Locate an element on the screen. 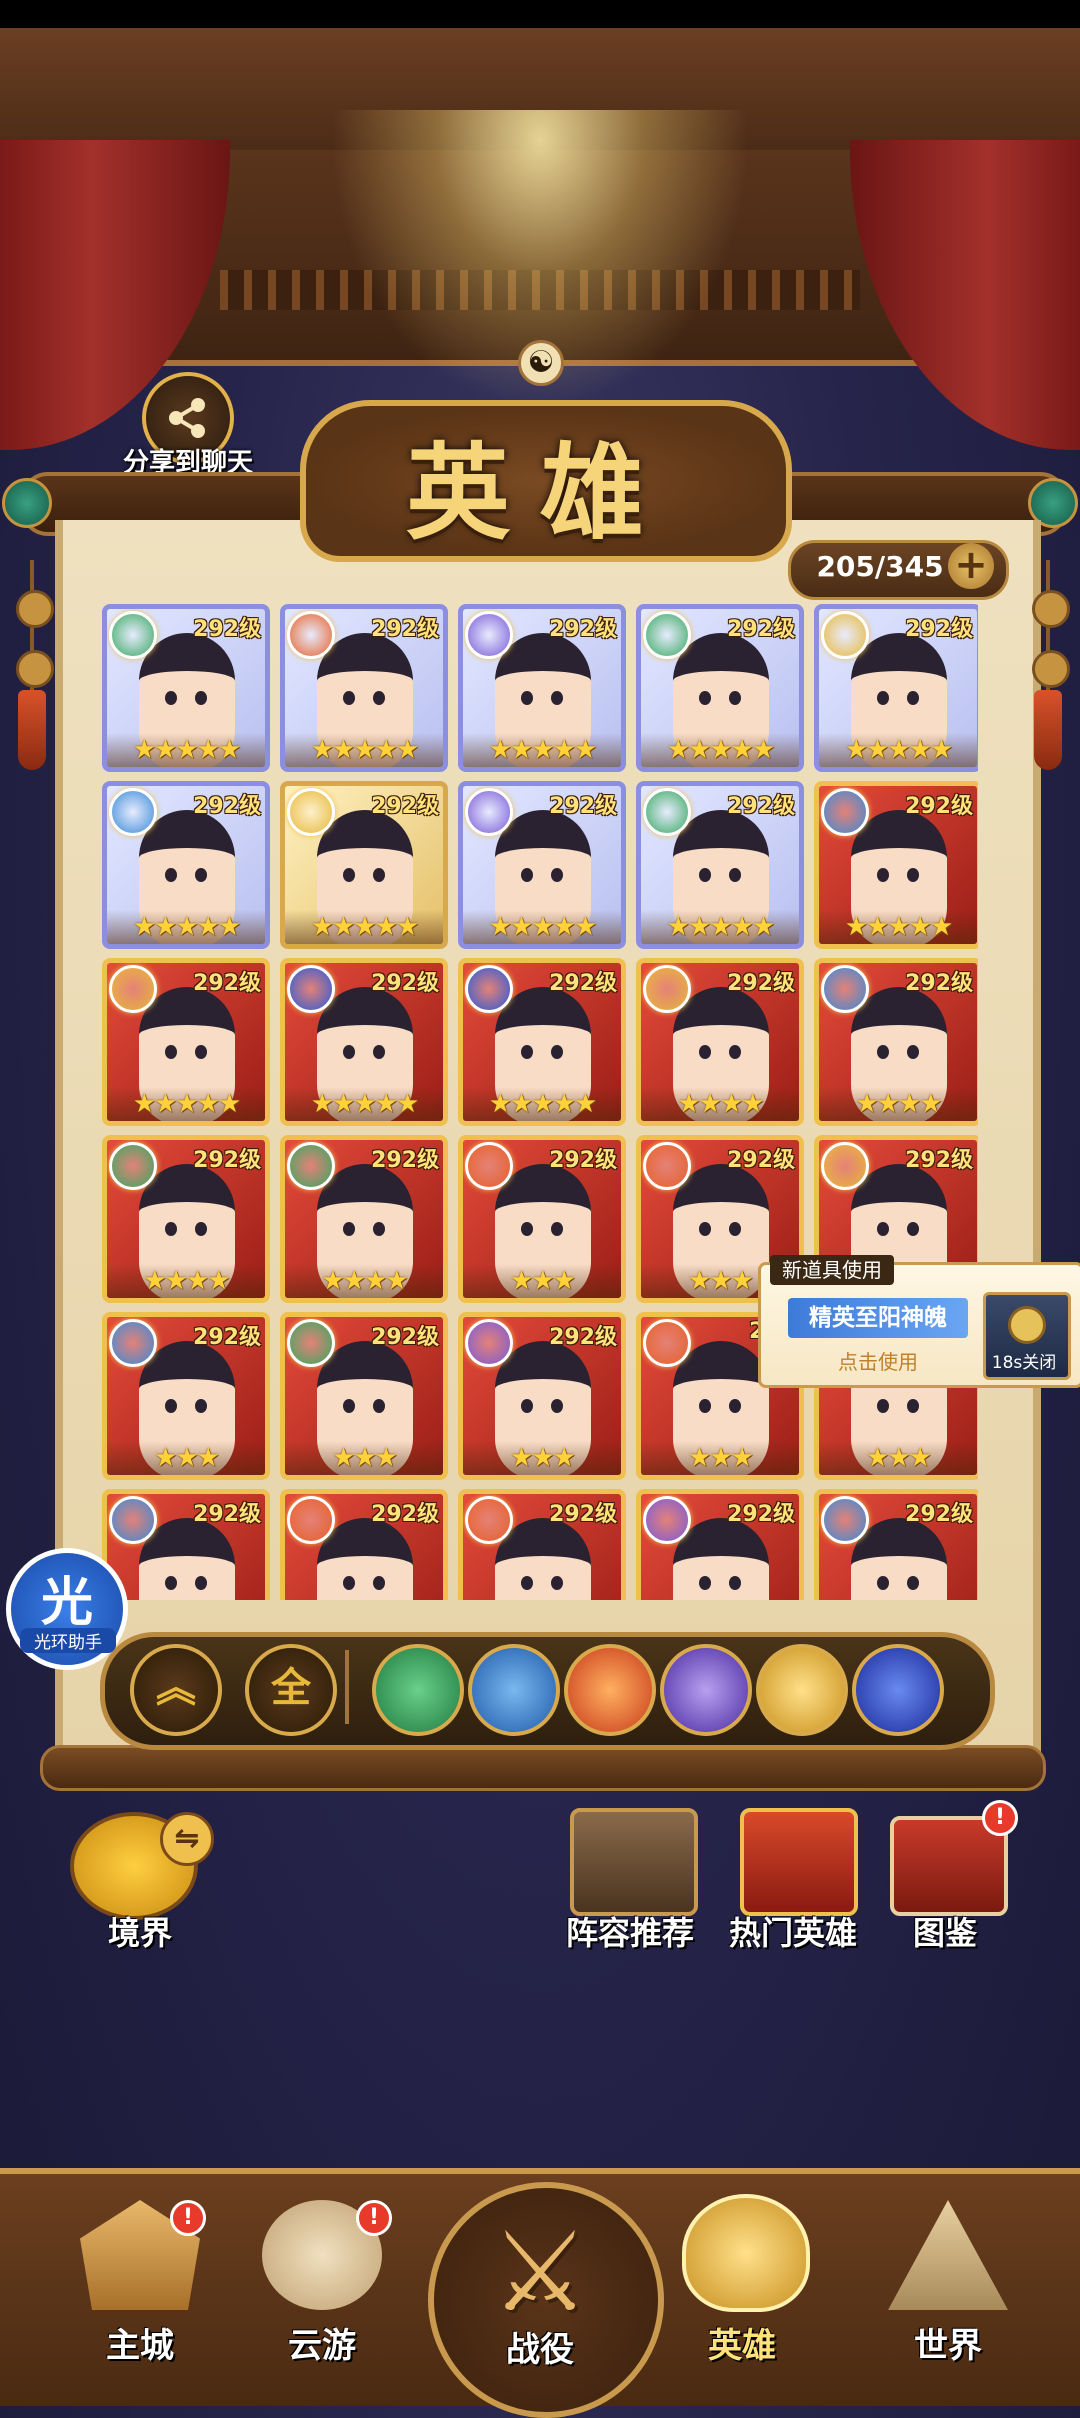 The image size is (1080, 2418). hot-heroes-icon is located at coordinates (799, 1862).